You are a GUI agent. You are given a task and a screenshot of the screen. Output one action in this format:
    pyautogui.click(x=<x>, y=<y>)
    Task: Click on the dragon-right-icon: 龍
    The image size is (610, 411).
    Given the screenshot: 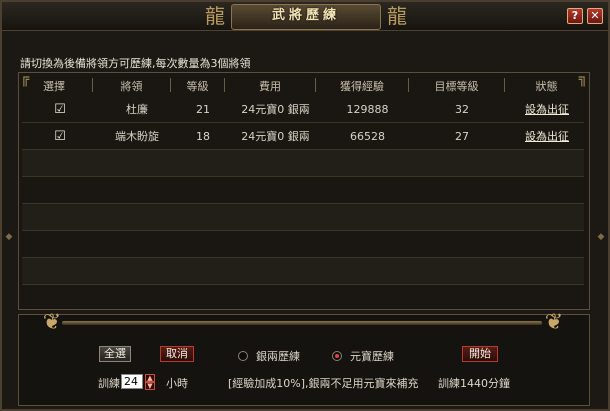 What is the action you would take?
    pyautogui.click(x=397, y=16)
    